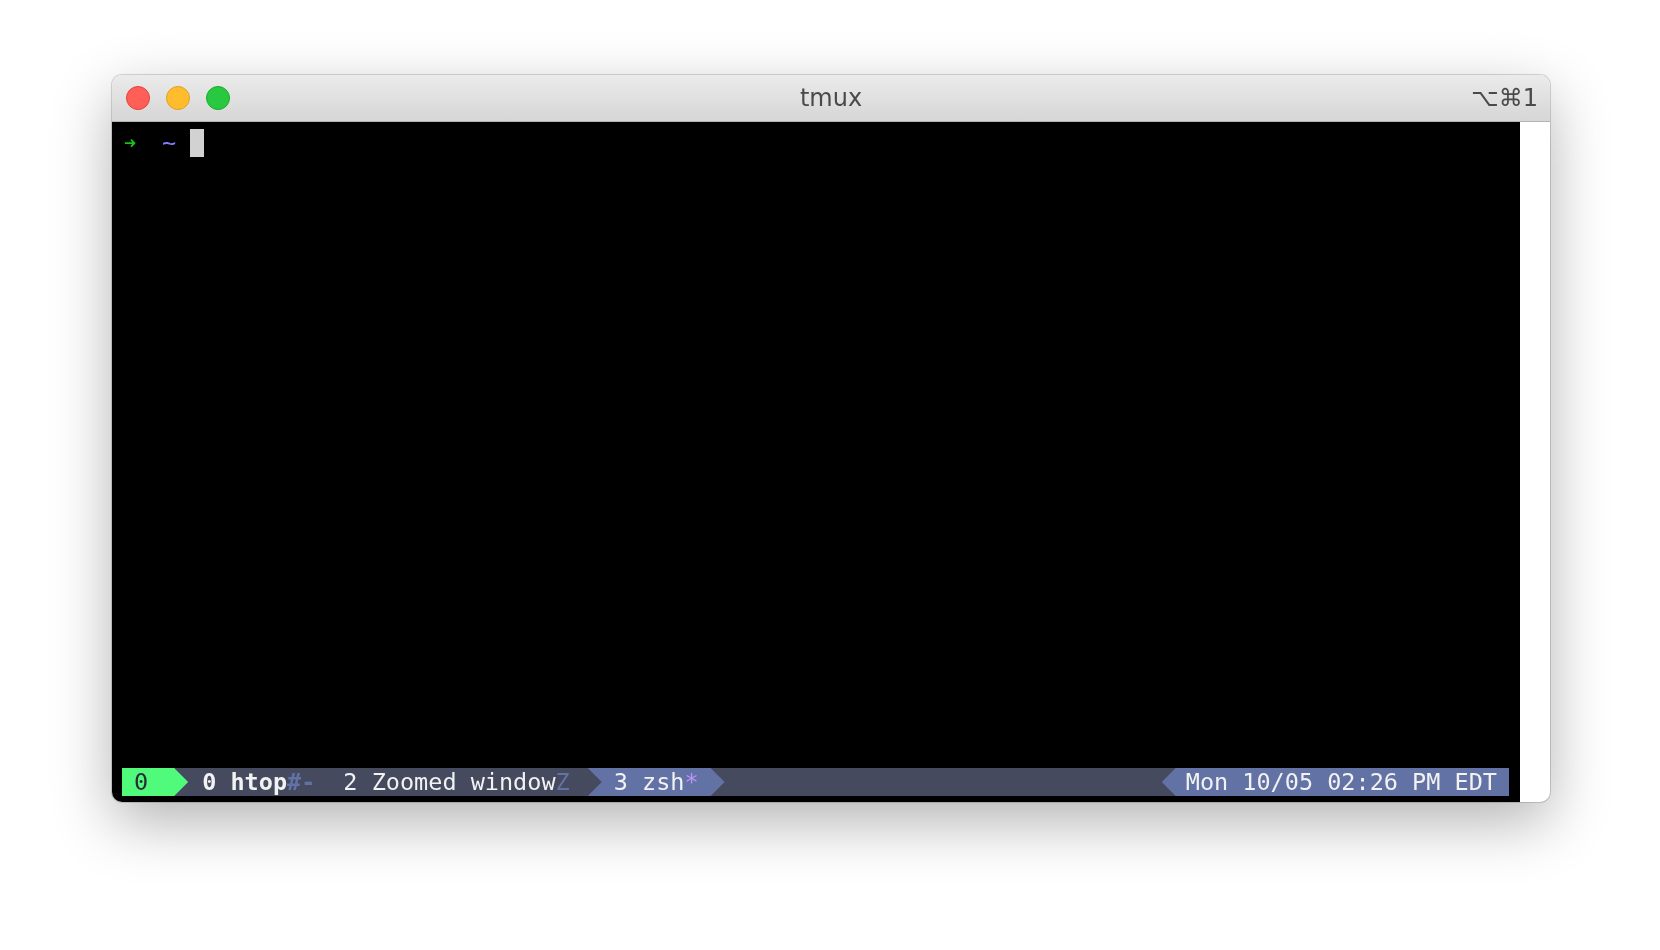  What do you see at coordinates (1335, 782) in the screenshot?
I see `date-time: Mon 10/05 02:26 PM EDT` at bounding box center [1335, 782].